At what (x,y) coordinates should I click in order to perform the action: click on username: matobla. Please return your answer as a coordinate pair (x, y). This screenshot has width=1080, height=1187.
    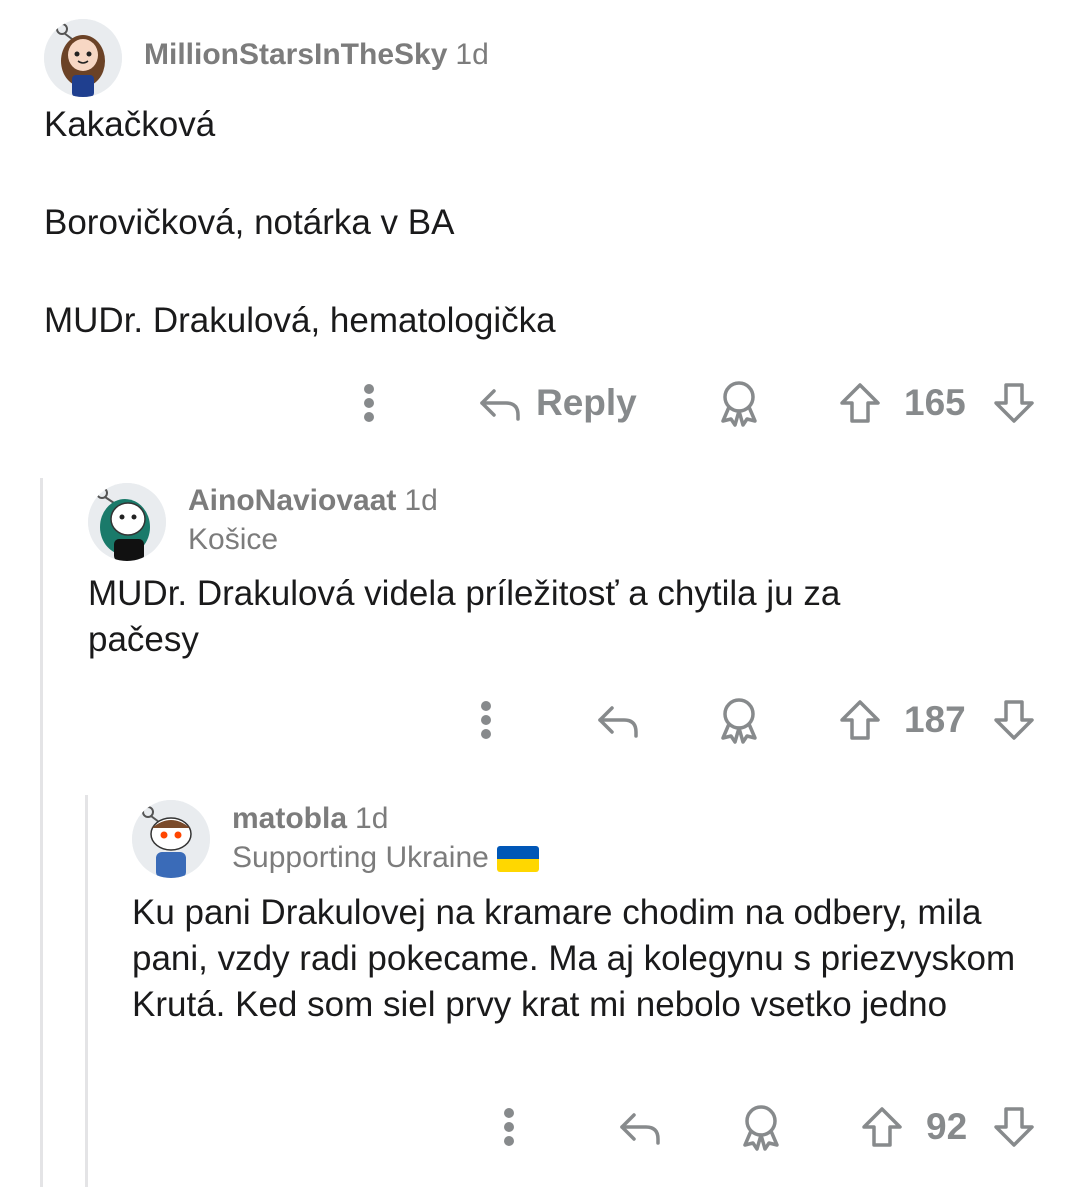
    Looking at the image, I should click on (289, 818).